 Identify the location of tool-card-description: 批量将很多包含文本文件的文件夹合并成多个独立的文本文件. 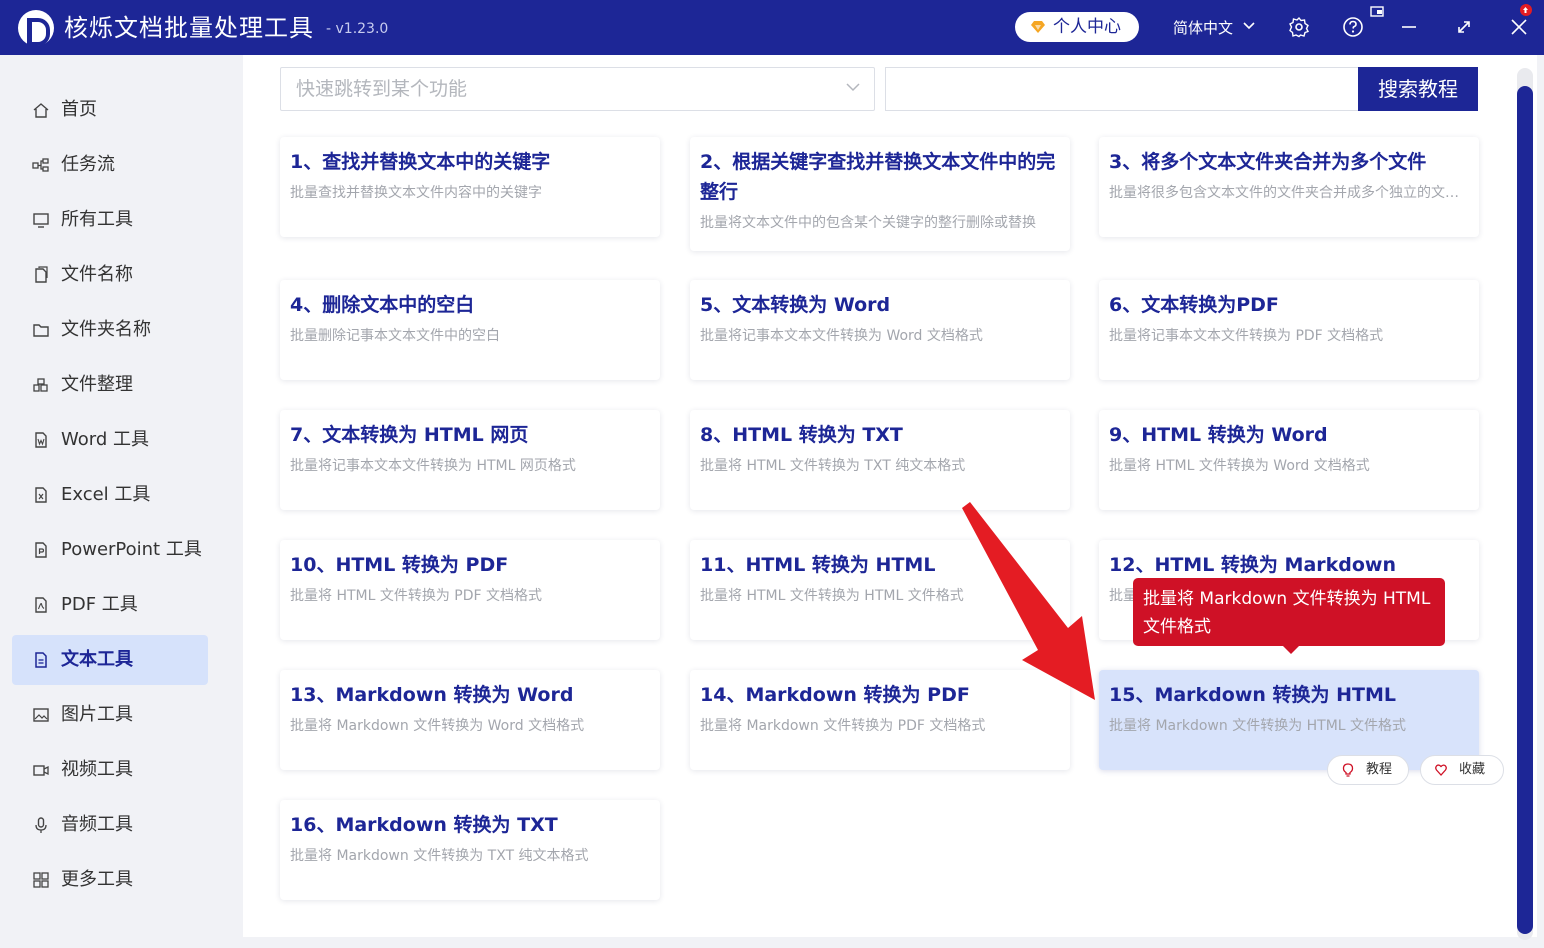
(1289, 193).